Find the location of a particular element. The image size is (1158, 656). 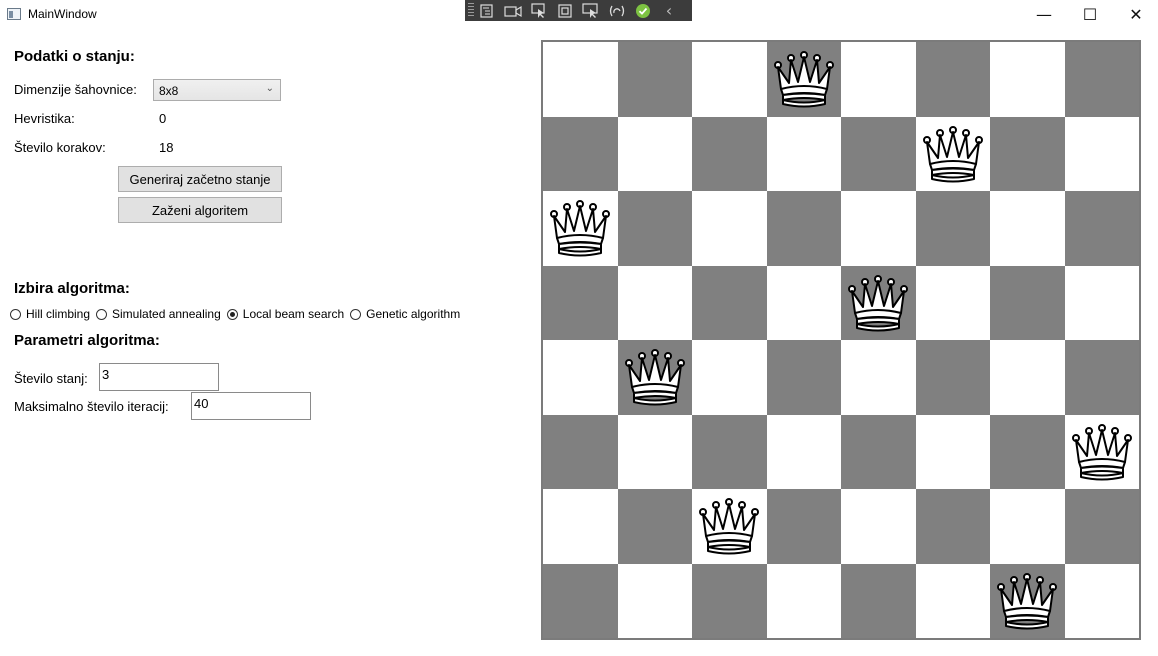

select-element-button is located at coordinates (539, 10).